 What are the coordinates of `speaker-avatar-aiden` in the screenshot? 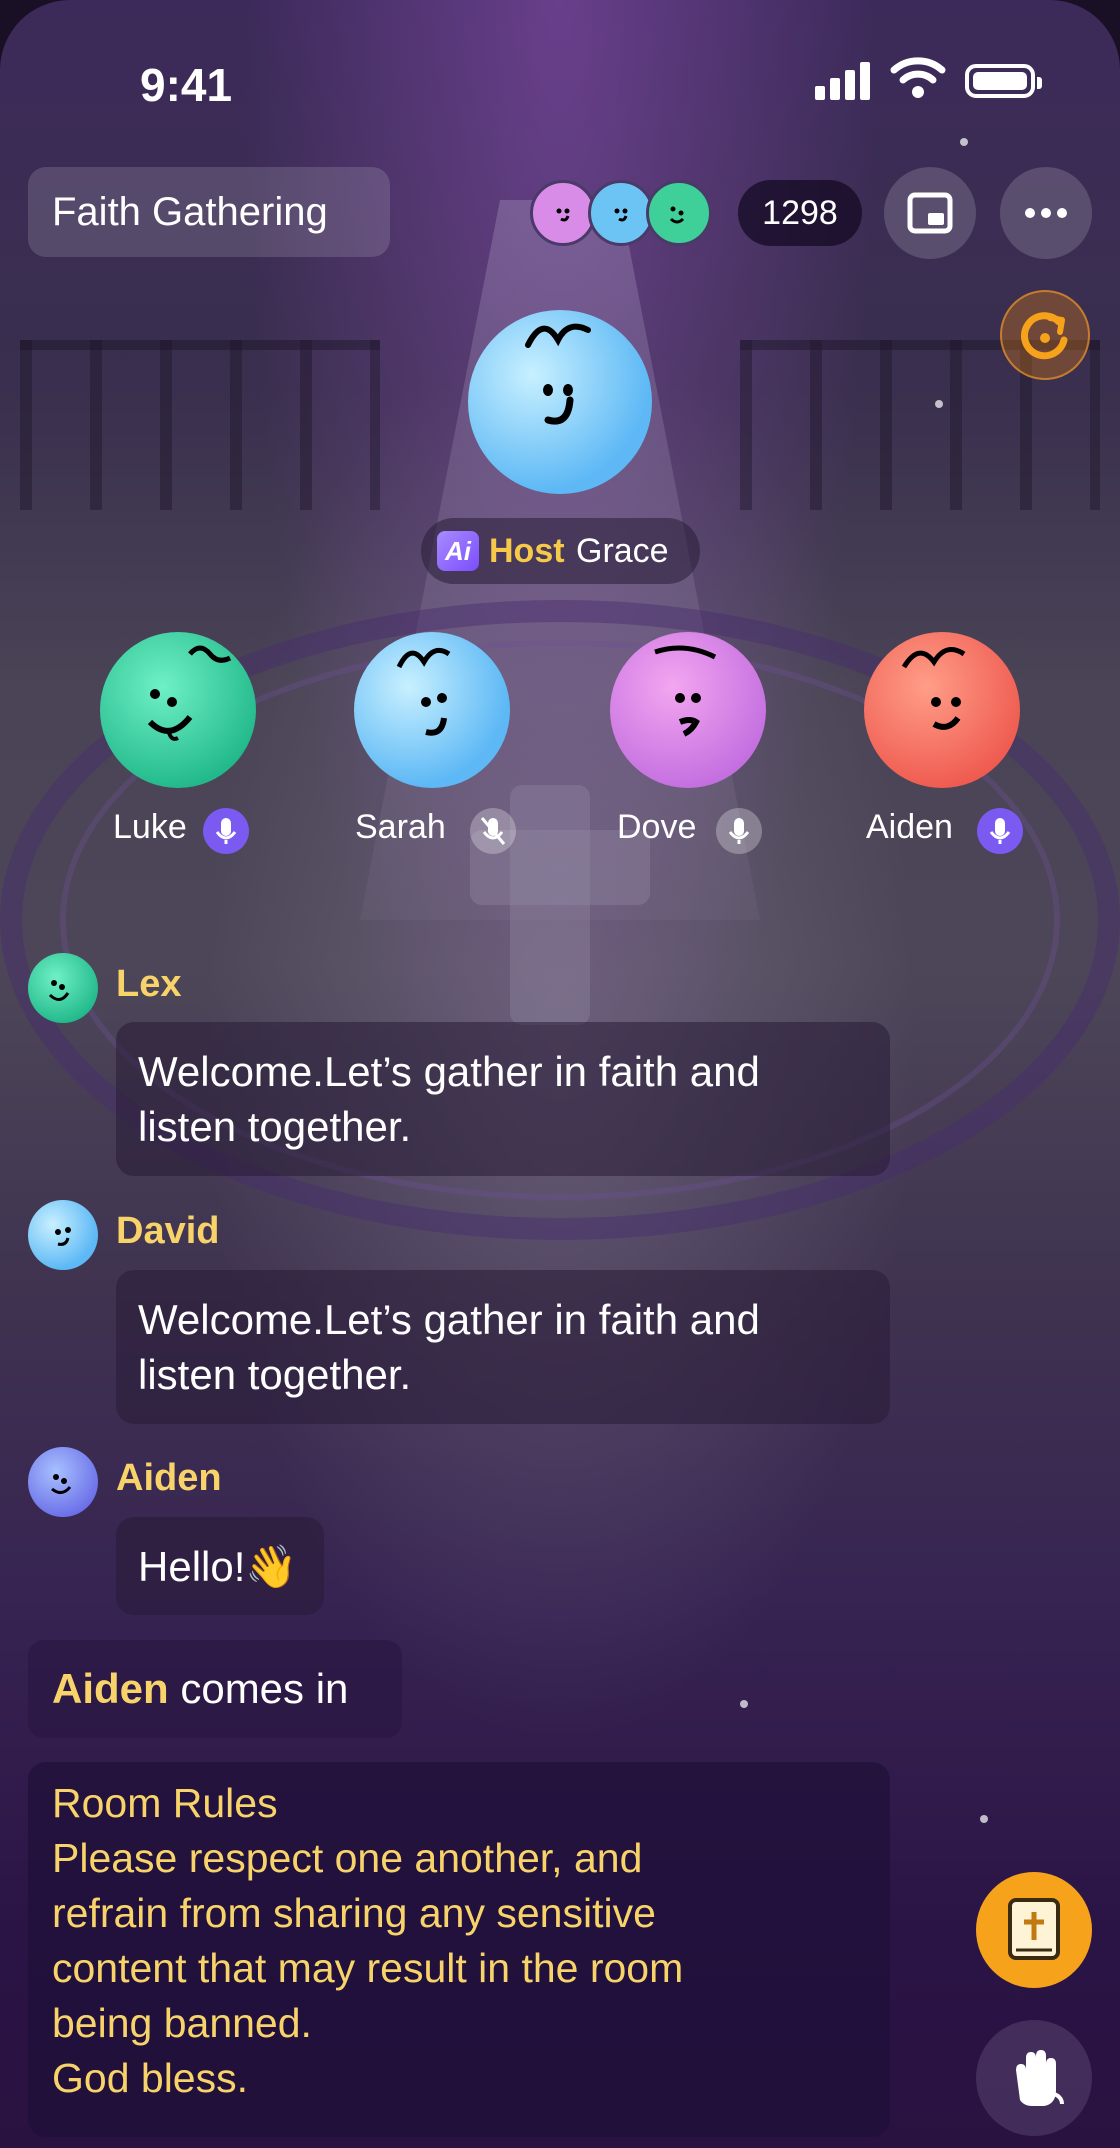 It's located at (942, 710).